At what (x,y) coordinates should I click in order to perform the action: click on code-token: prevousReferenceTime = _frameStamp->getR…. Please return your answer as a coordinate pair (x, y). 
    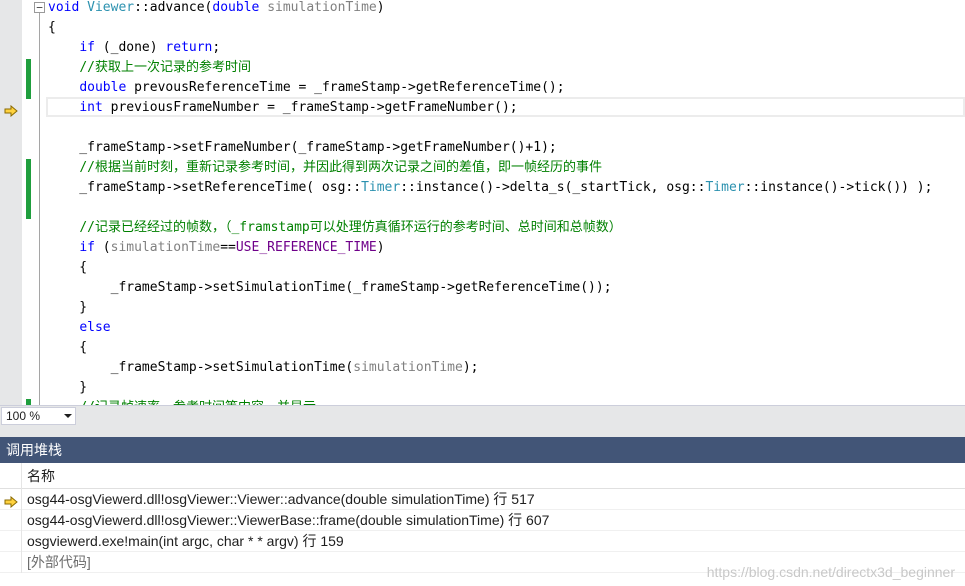
    Looking at the image, I should click on (345, 87).